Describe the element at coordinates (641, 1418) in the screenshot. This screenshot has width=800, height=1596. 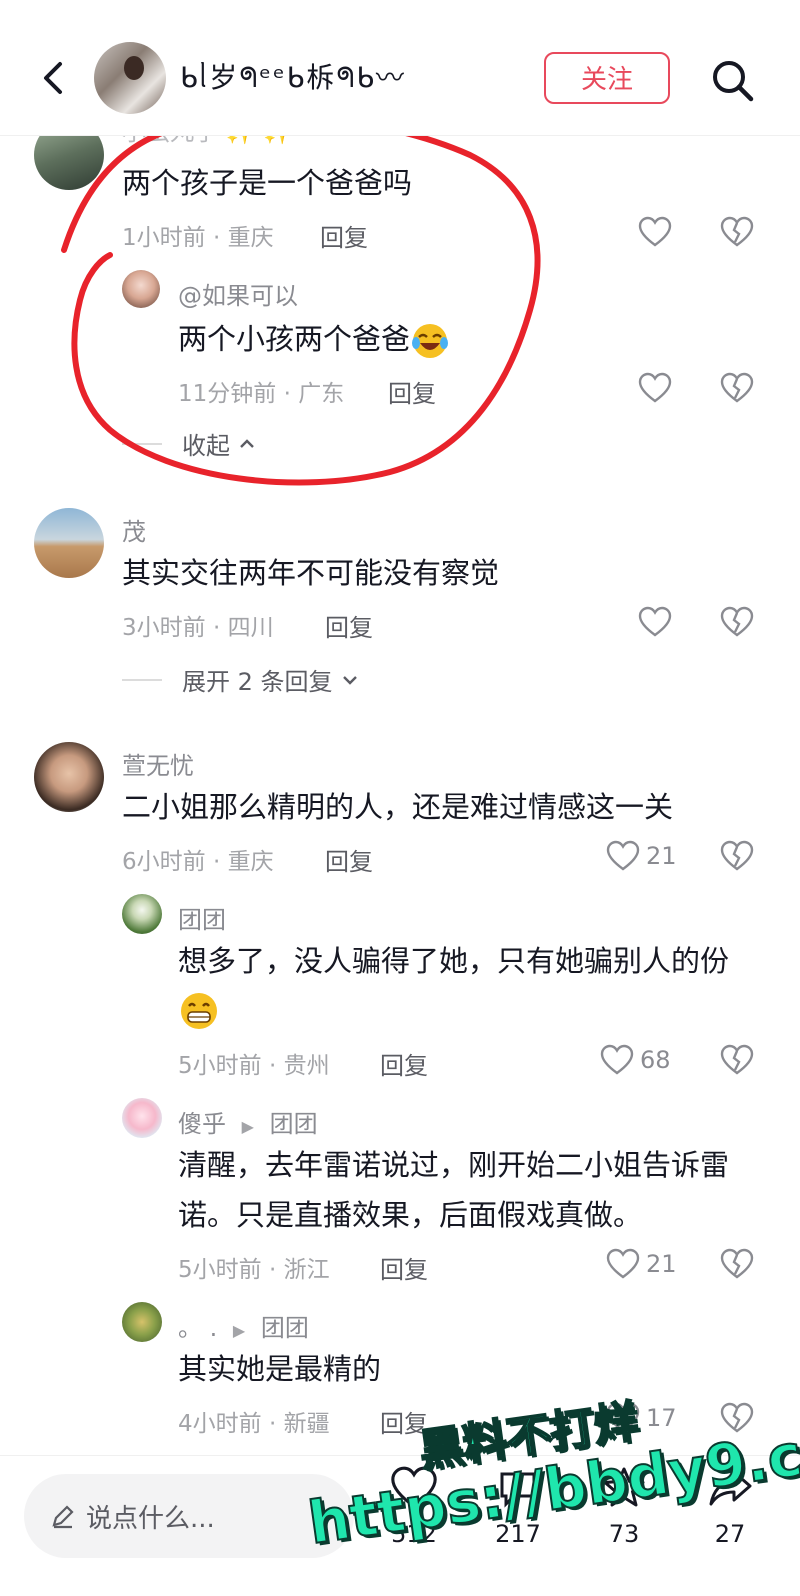
I see `like-button: 17` at that location.